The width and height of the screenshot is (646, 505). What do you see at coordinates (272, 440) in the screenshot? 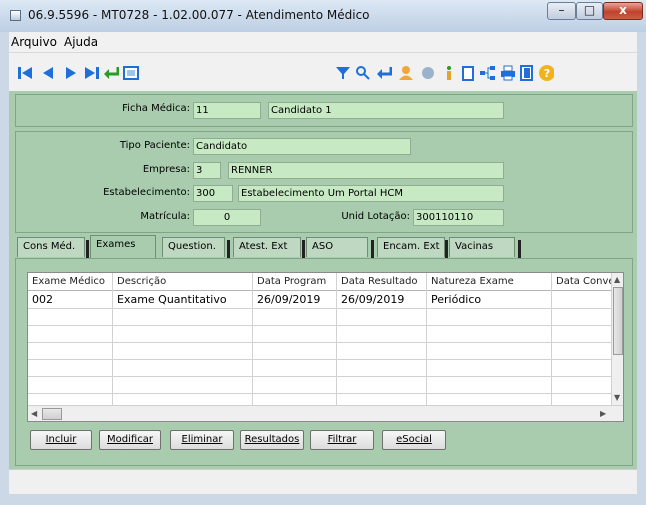
I see `resultados-button: Resultados` at bounding box center [272, 440].